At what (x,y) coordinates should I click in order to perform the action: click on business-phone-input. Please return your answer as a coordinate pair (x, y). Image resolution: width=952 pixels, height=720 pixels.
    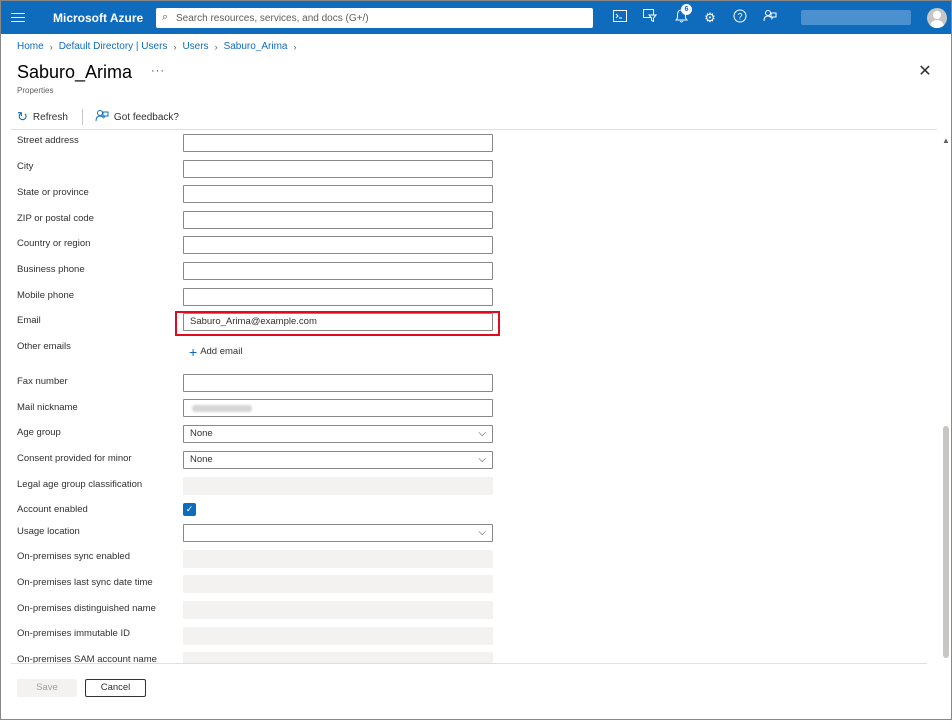
    Looking at the image, I should click on (338, 271).